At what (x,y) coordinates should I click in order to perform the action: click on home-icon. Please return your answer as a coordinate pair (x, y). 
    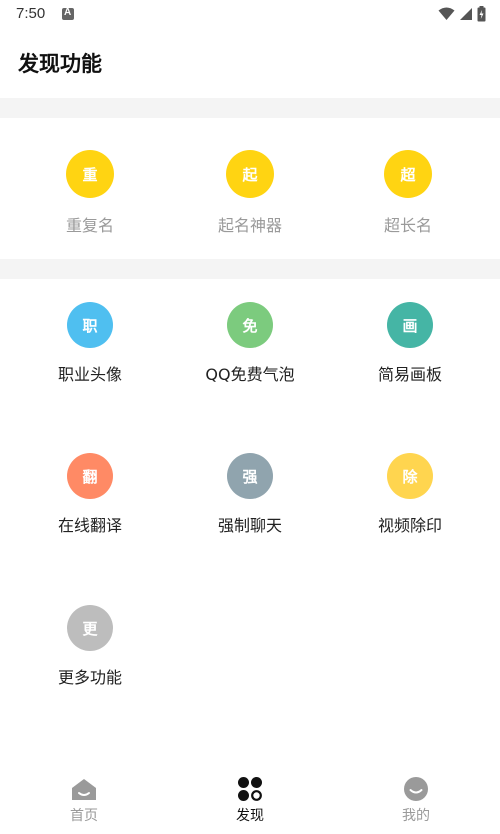
    Looking at the image, I should click on (84, 789).